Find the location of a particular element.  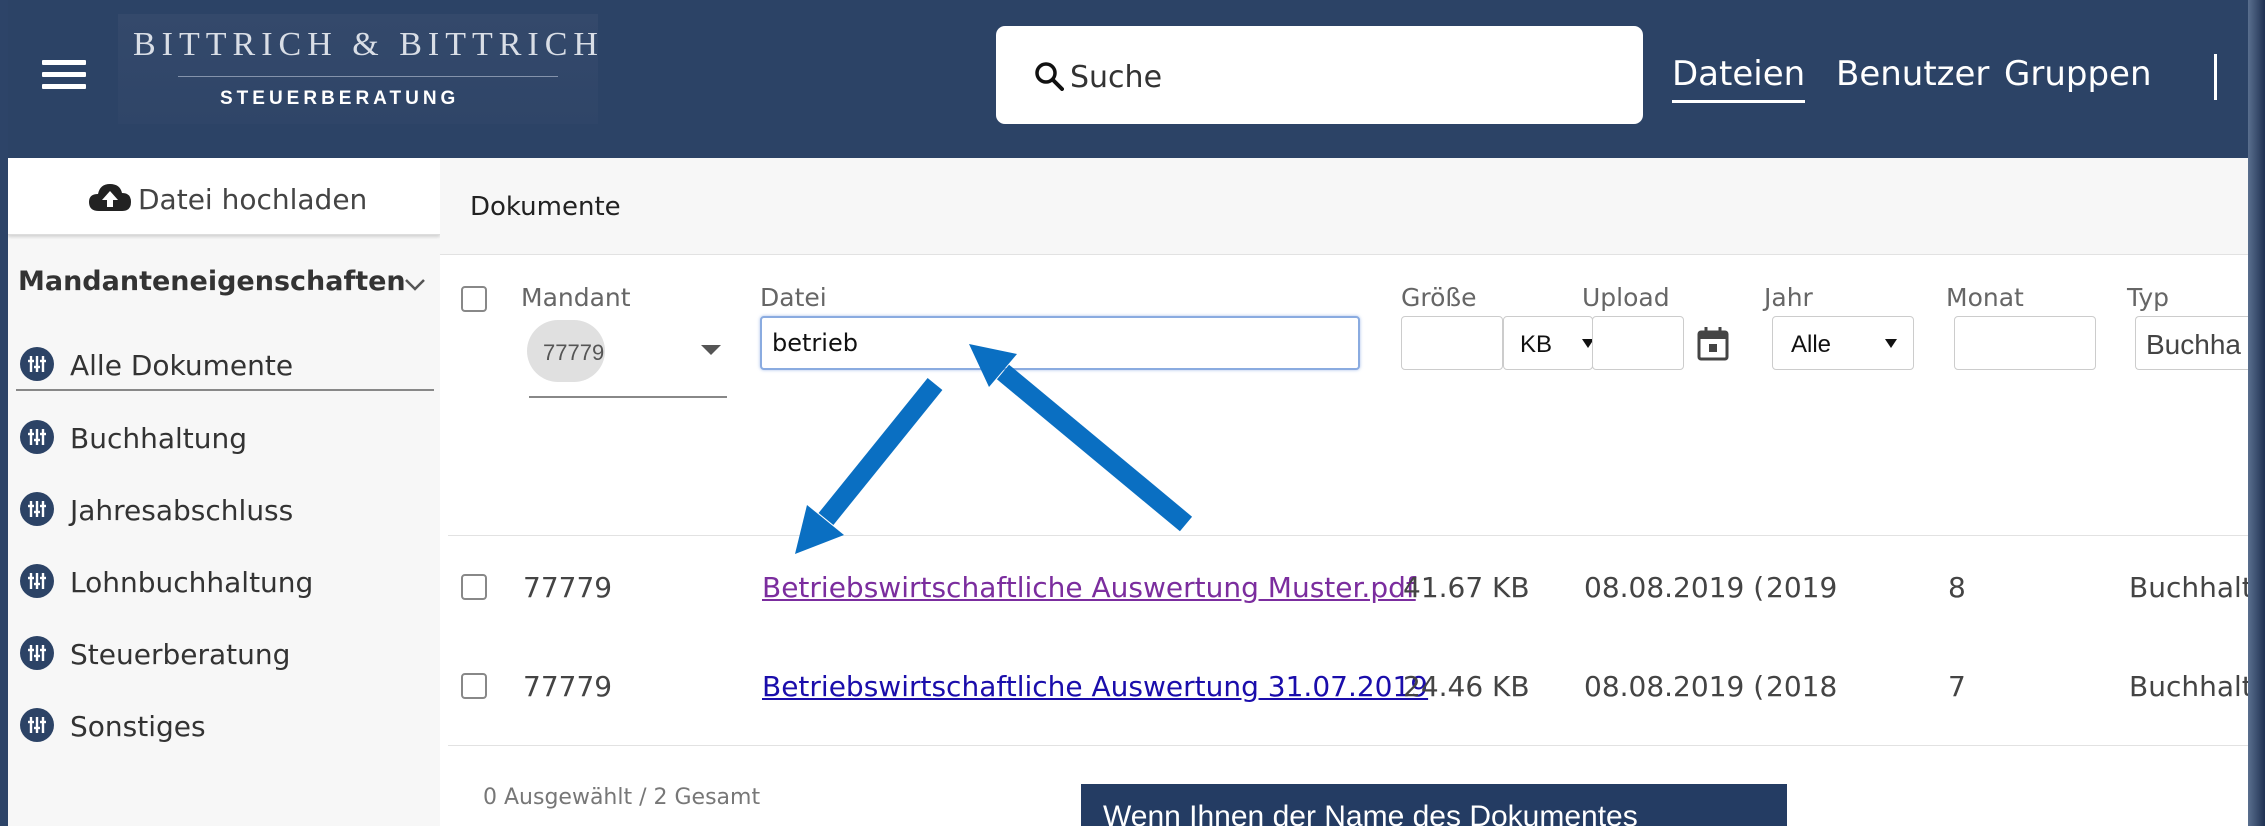

arrow-up-left-icon is located at coordinates (1081, 438).